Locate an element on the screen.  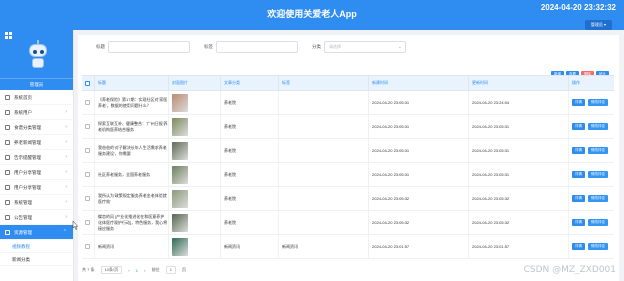
gear-icon is located at coordinates (7, 202).